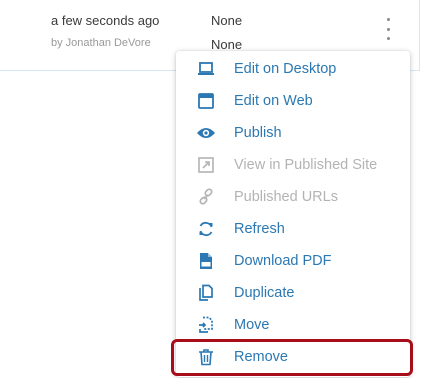 Image resolution: width=431 pixels, height=378 pixels. I want to click on duplicate-icon, so click(206, 293).